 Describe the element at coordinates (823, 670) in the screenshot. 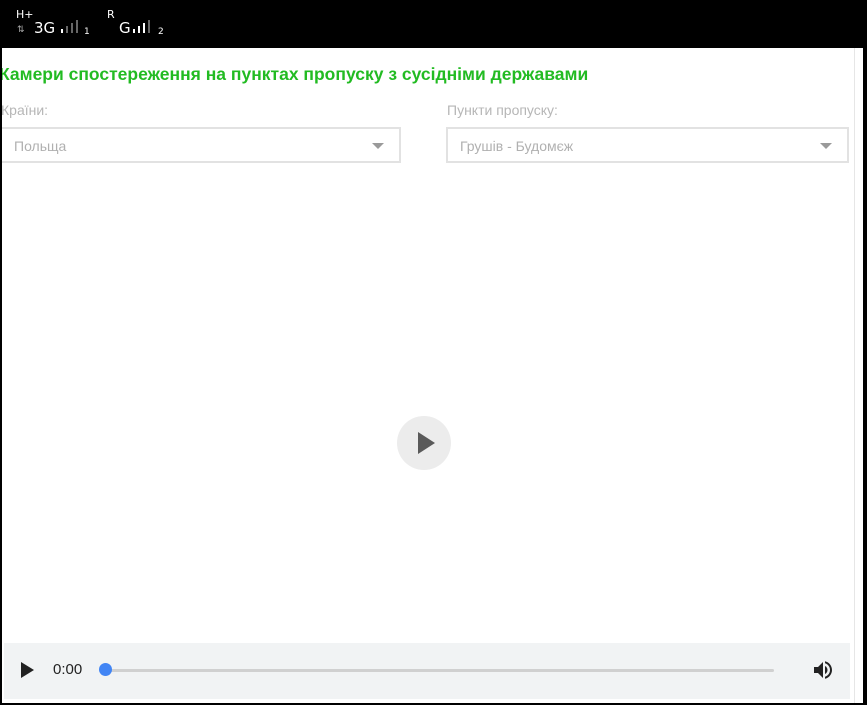

I see `volume-icon` at that location.